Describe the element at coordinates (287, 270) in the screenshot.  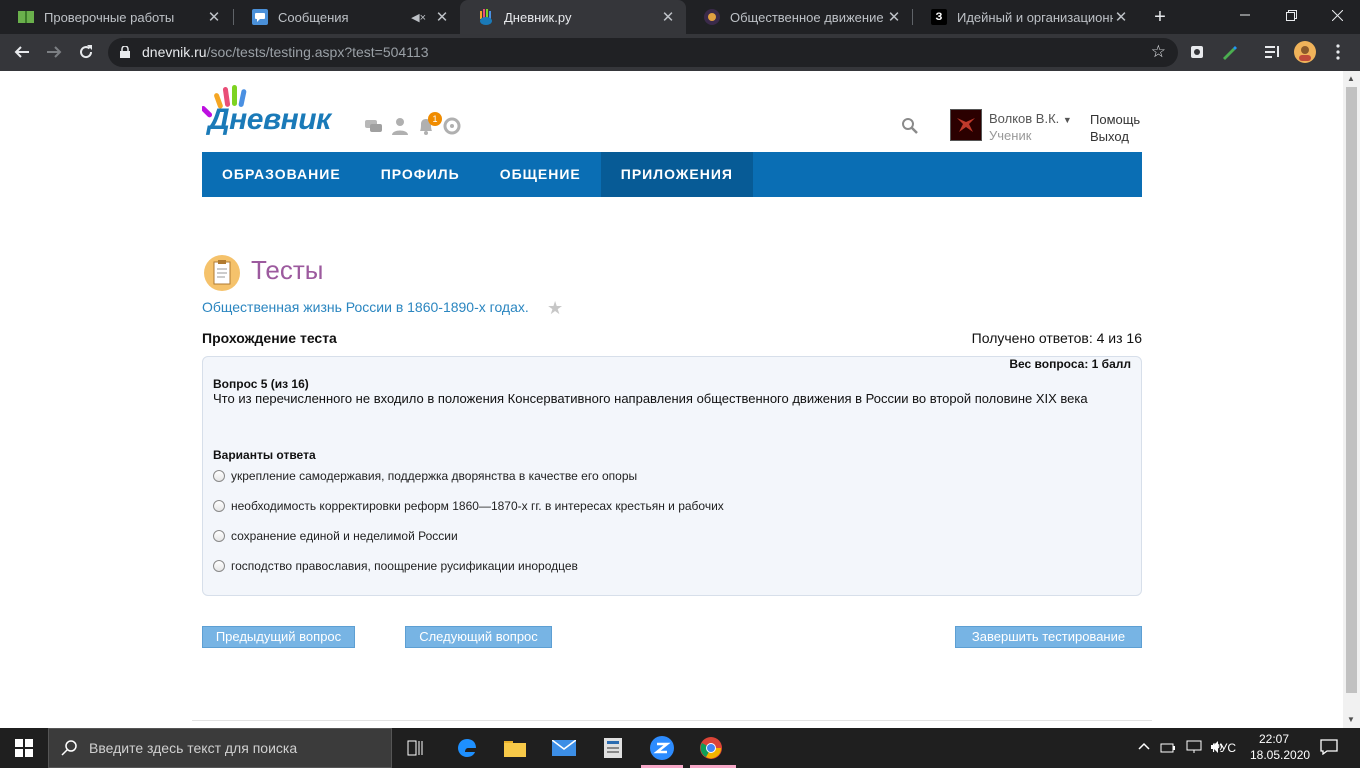
I see `page-title: Тесты` at that location.